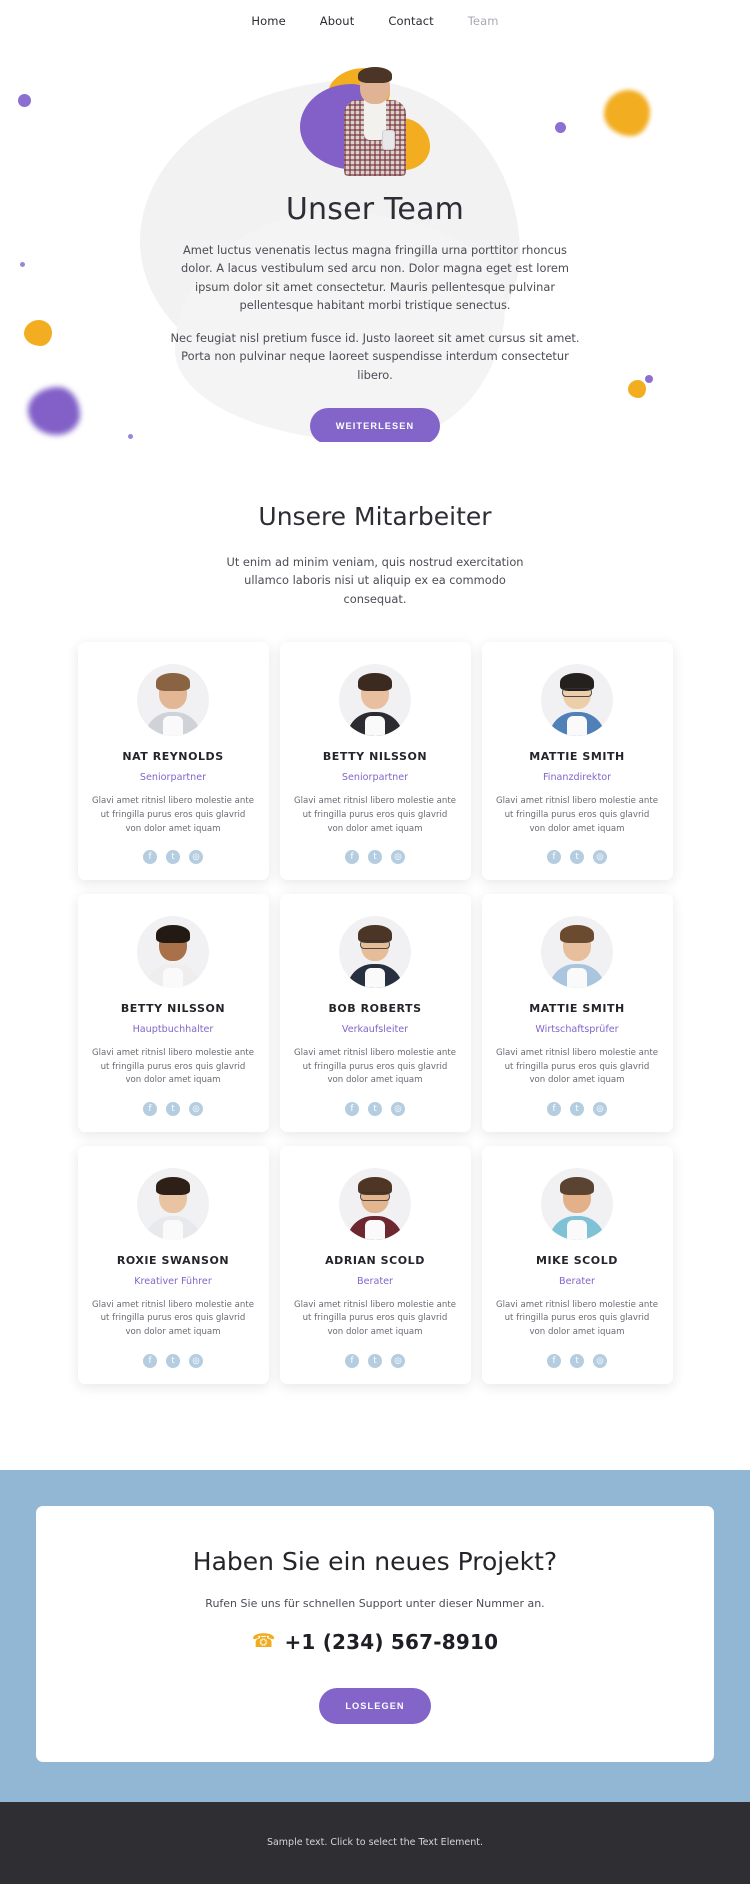 The image size is (750, 1884). What do you see at coordinates (375, 121) in the screenshot?
I see `portrait-person` at bounding box center [375, 121].